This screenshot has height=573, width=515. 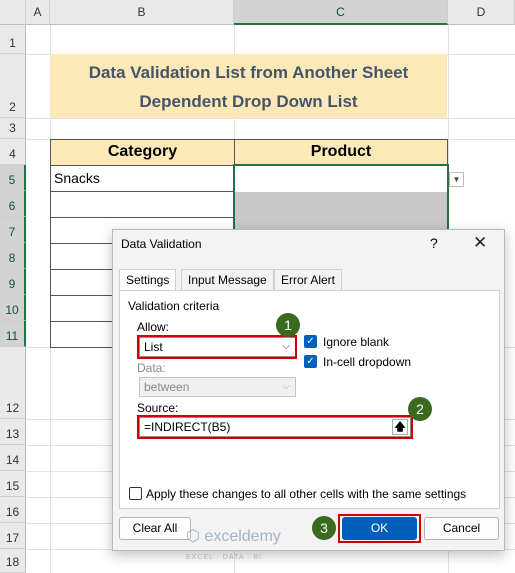 What do you see at coordinates (155, 528) in the screenshot?
I see `clear-all-button: Clear All` at bounding box center [155, 528].